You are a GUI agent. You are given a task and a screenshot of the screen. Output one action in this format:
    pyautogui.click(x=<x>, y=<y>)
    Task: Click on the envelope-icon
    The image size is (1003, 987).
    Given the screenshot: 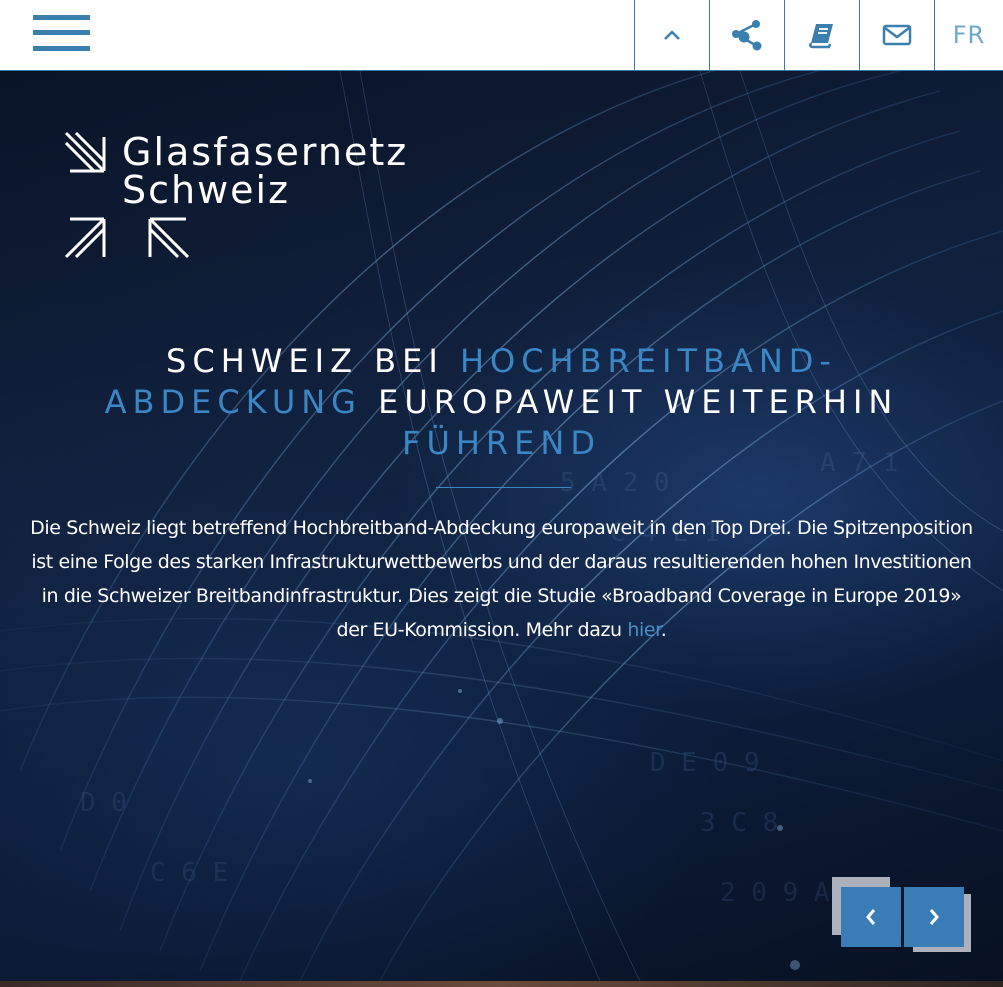 What is the action you would take?
    pyautogui.click(x=897, y=35)
    